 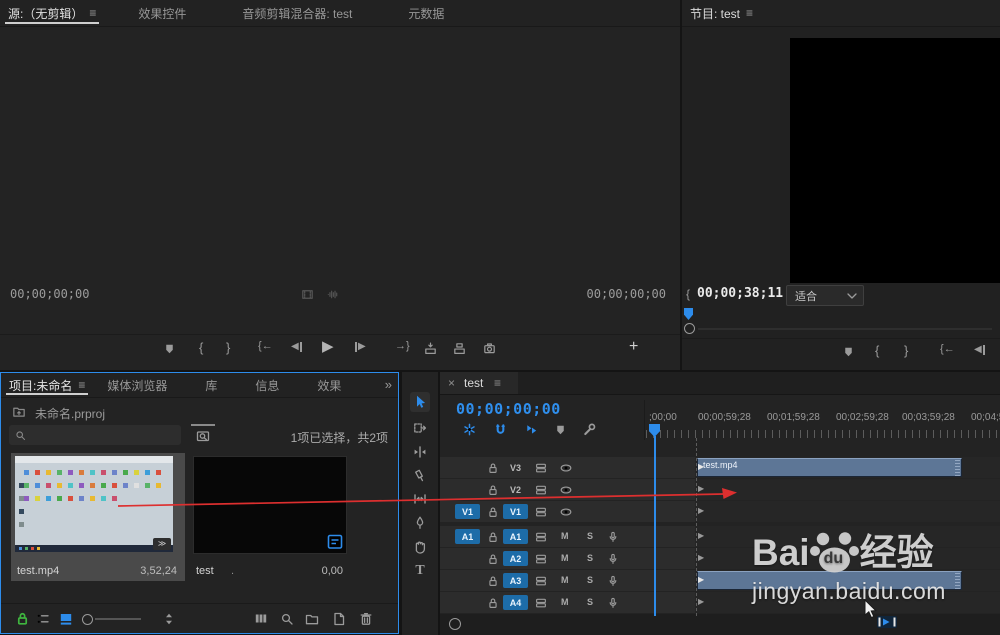 I want to click on timeline-clip-video: test.mp4, so click(x=829, y=467).